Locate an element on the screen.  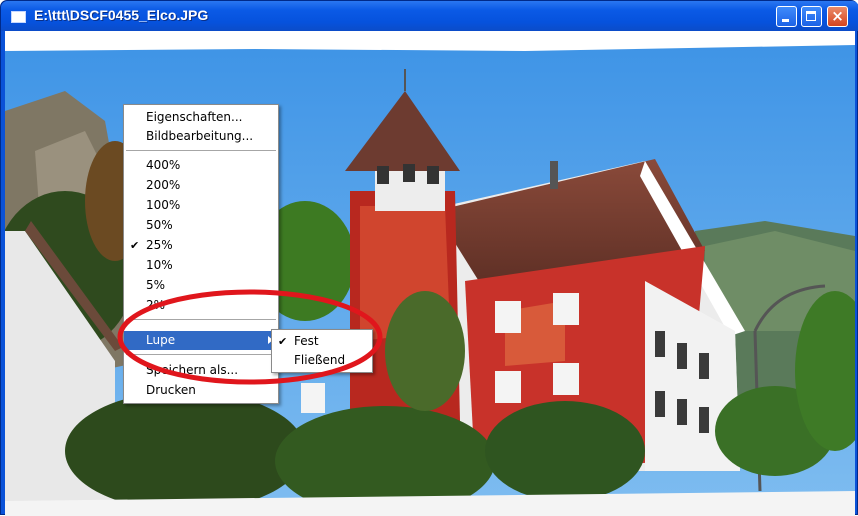
menu-item-zoom-200: 200% is located at coordinates (201, 185).